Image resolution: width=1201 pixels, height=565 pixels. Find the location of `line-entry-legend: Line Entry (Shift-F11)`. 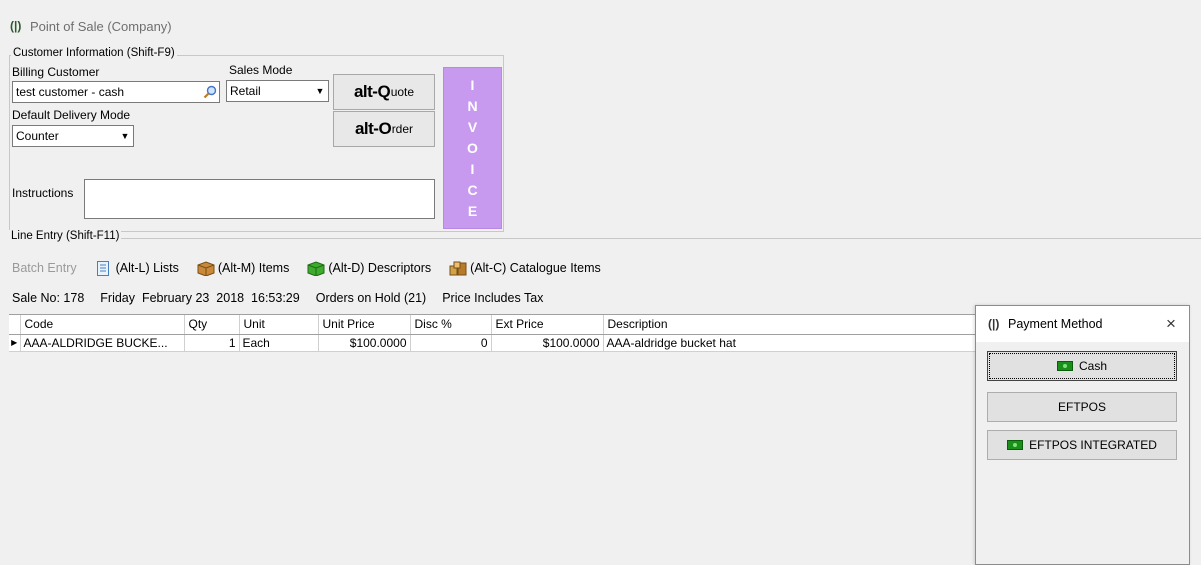

line-entry-legend: Line Entry (Shift-F11) is located at coordinates (65, 236).